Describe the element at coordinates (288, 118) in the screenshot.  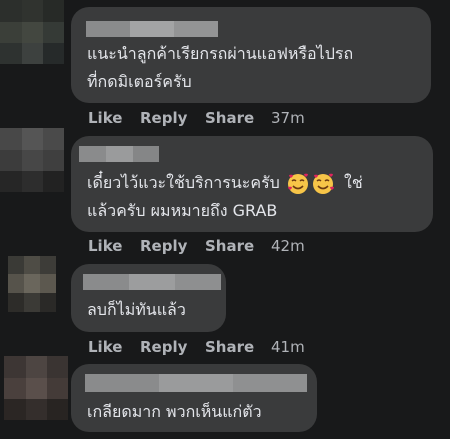
I see `comment-timestamp: 37m` at that location.